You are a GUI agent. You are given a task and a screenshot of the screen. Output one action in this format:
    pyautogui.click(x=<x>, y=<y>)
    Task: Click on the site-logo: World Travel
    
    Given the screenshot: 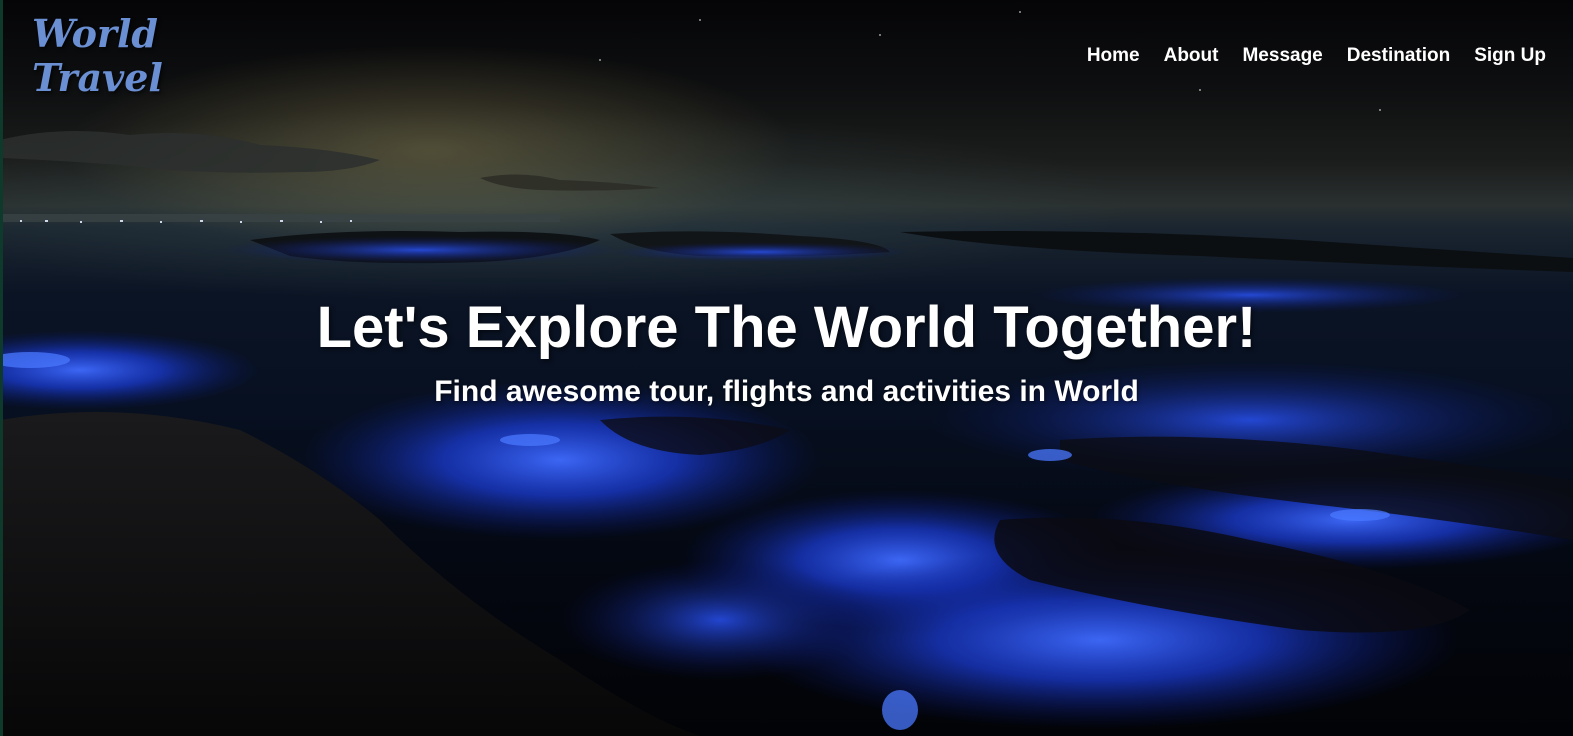 What is the action you would take?
    pyautogui.click(x=97, y=55)
    